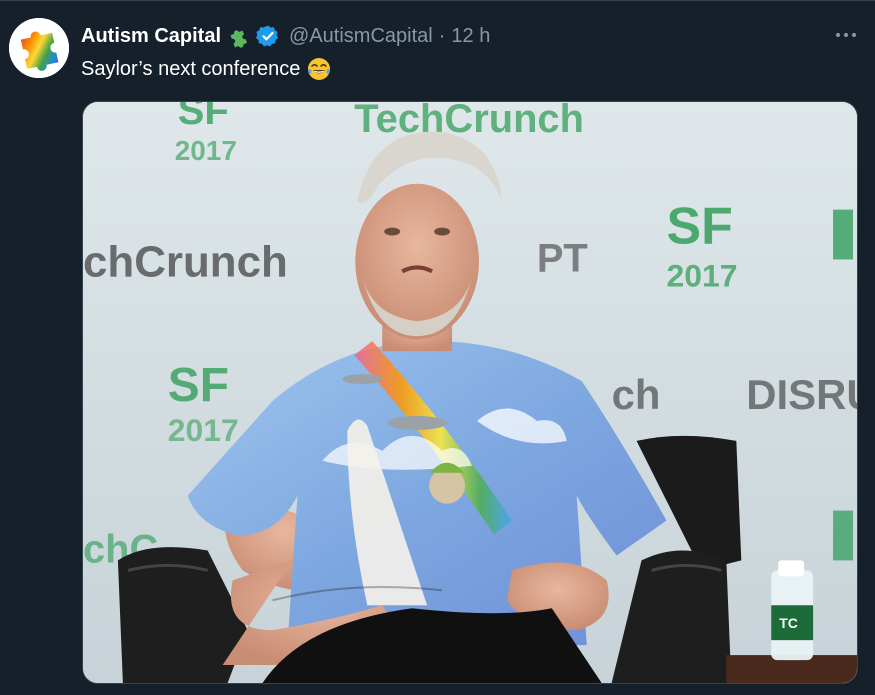 This screenshot has width=875, height=695. I want to click on backdrop-text: chCrunch, so click(185, 261).